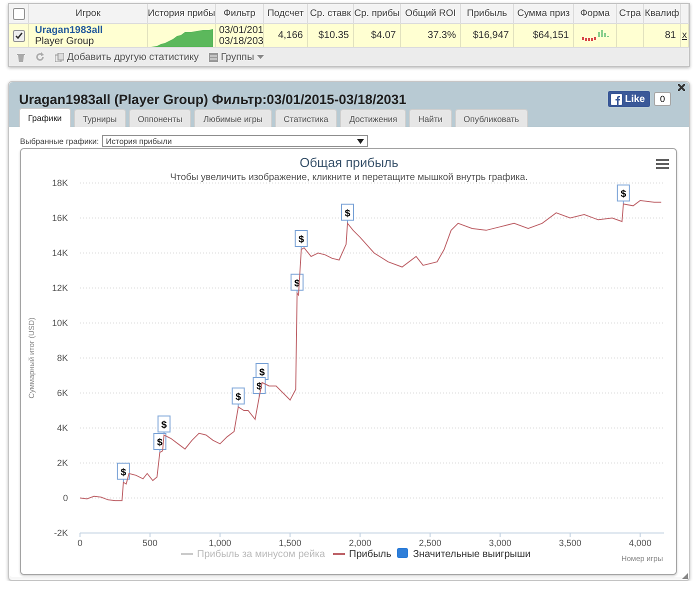 The image size is (700, 591). What do you see at coordinates (662, 164) in the screenshot?
I see `menu-icon` at bounding box center [662, 164].